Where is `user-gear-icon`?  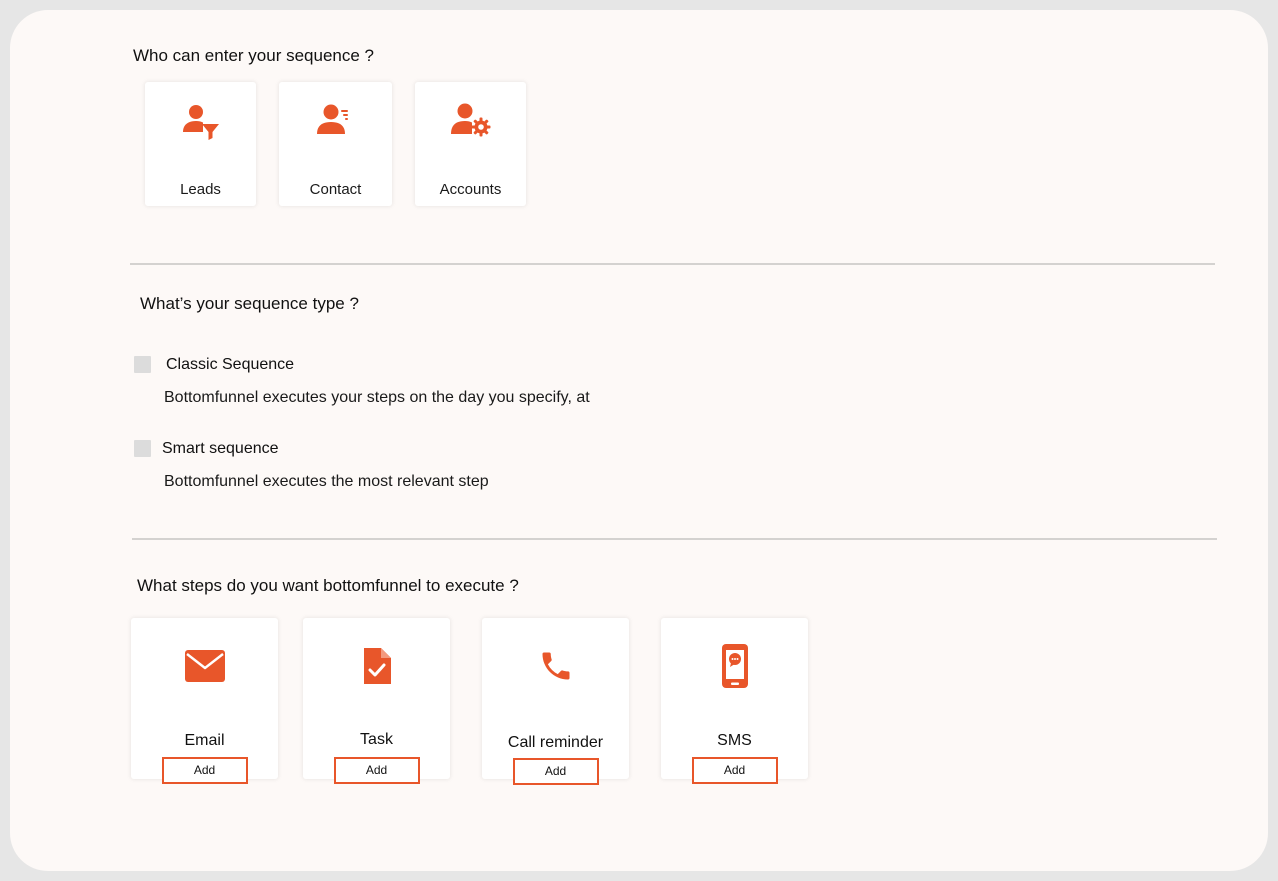
user-gear-icon is located at coordinates (470, 122).